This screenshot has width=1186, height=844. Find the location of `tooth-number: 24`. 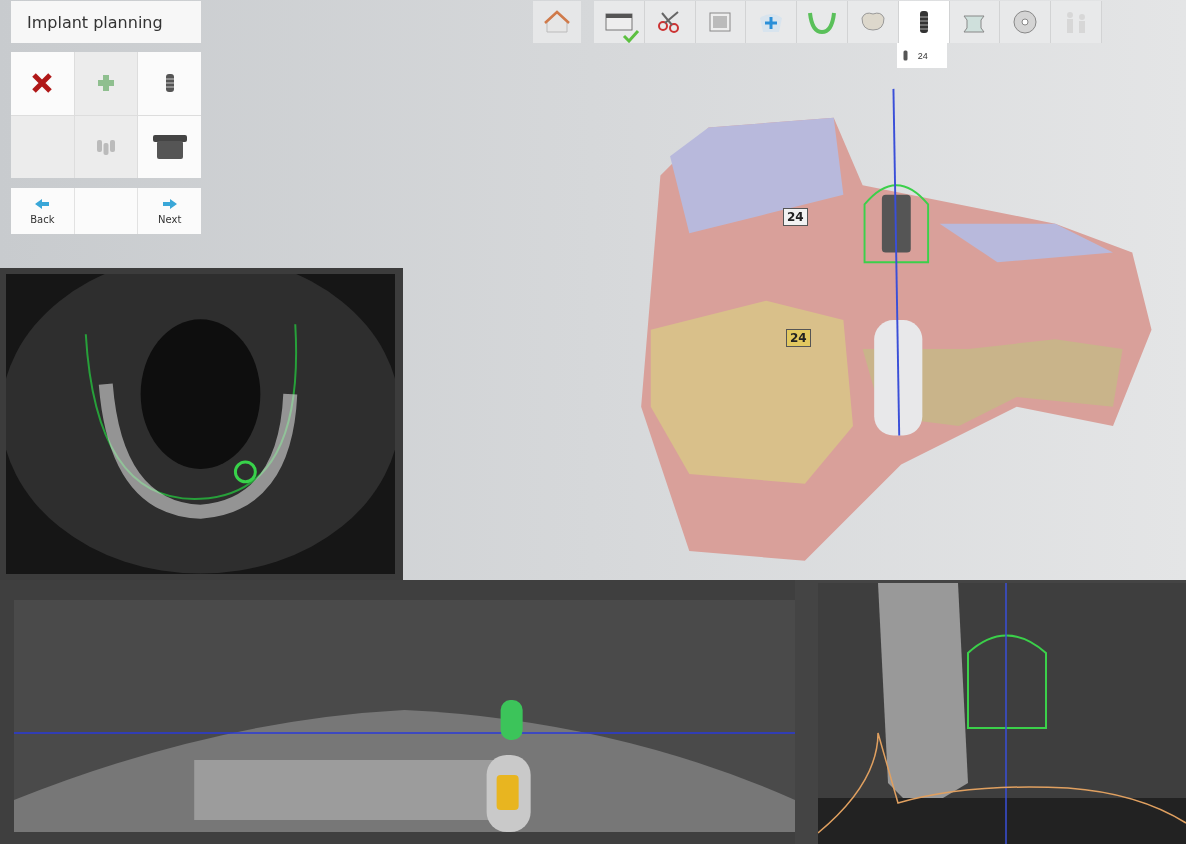

tooth-number: 24 is located at coordinates (922, 55).